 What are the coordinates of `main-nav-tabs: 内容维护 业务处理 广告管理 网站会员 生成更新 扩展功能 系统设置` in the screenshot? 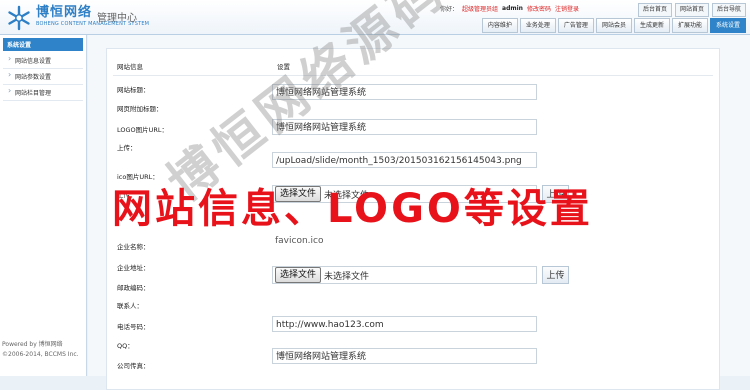 It's located at (613, 25).